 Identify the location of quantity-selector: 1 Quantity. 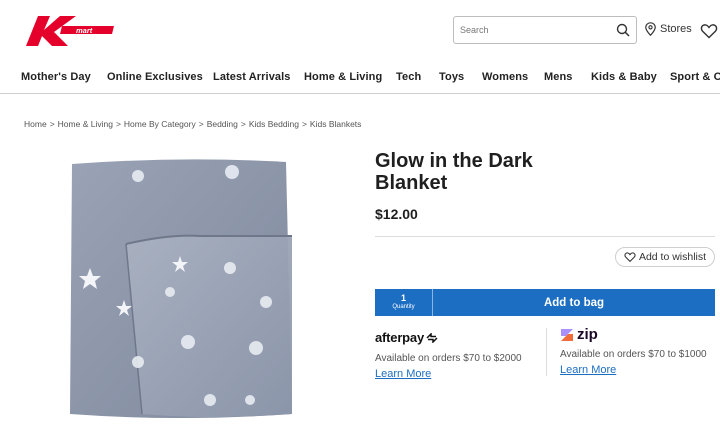
(404, 302).